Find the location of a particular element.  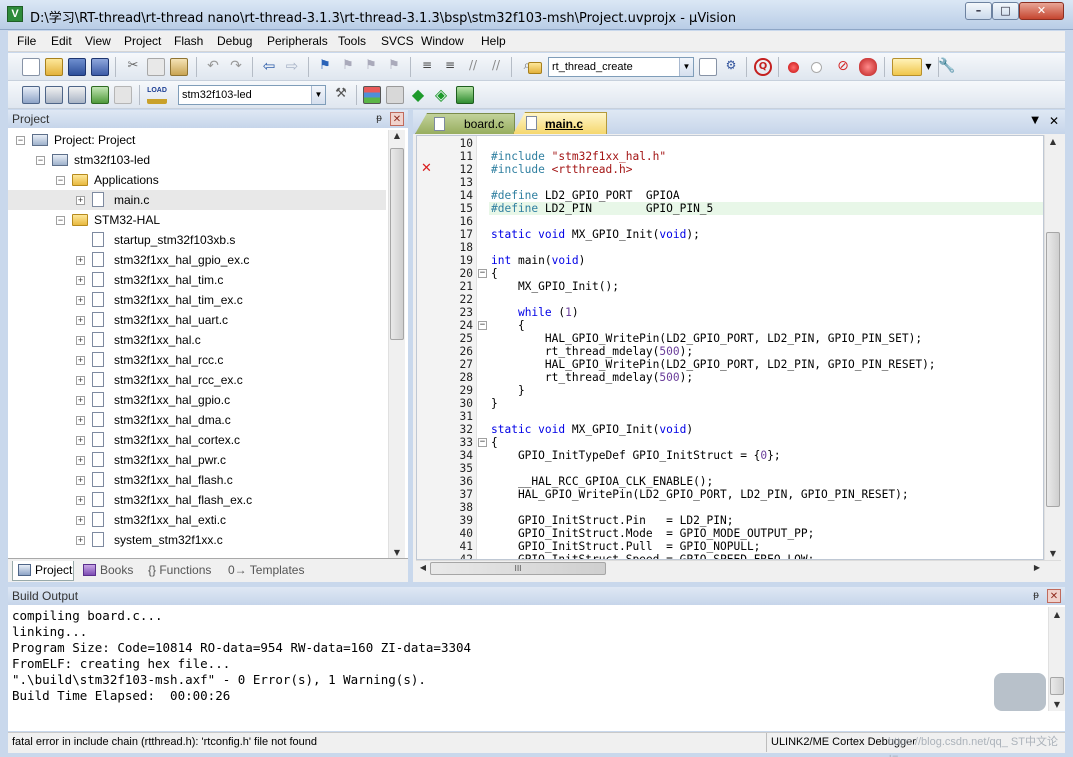

menu-project: Project is located at coordinates (142, 41).